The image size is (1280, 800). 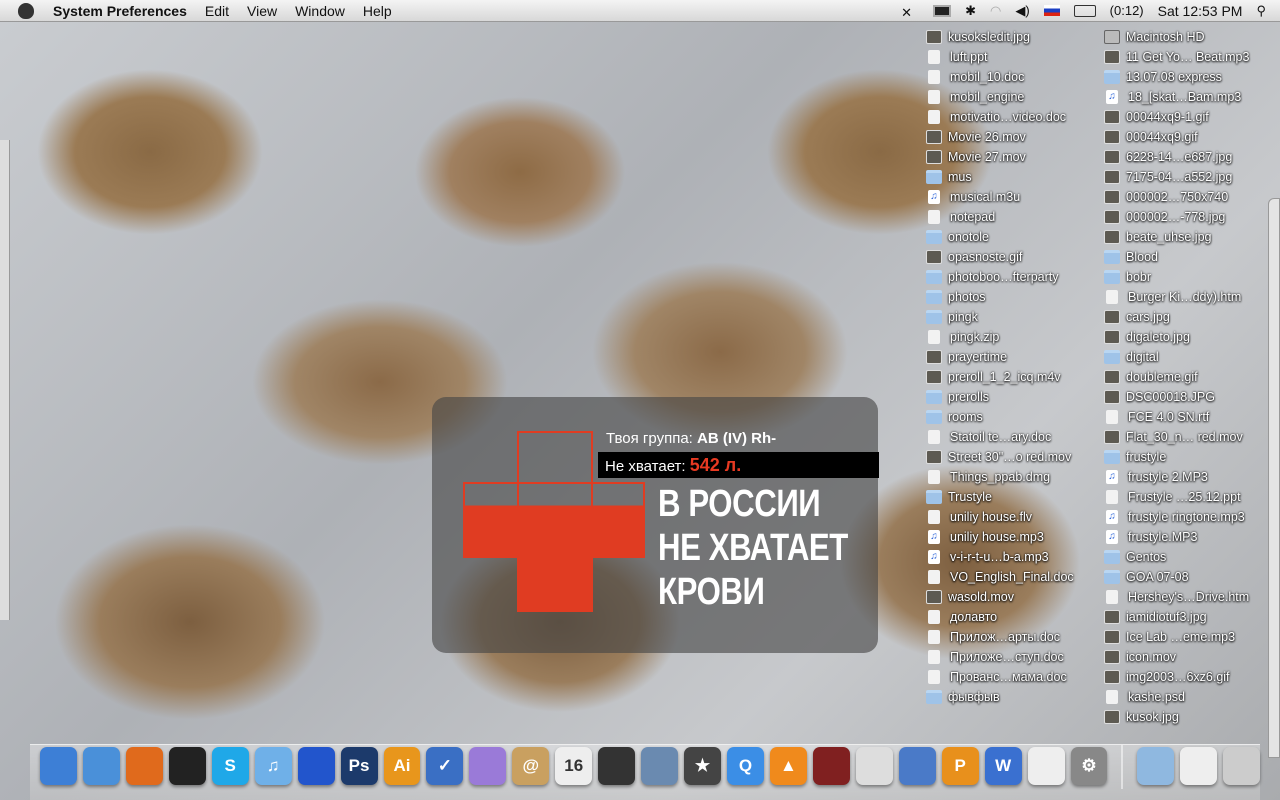 I want to click on battery-time: (0:12), so click(x=1127, y=10).